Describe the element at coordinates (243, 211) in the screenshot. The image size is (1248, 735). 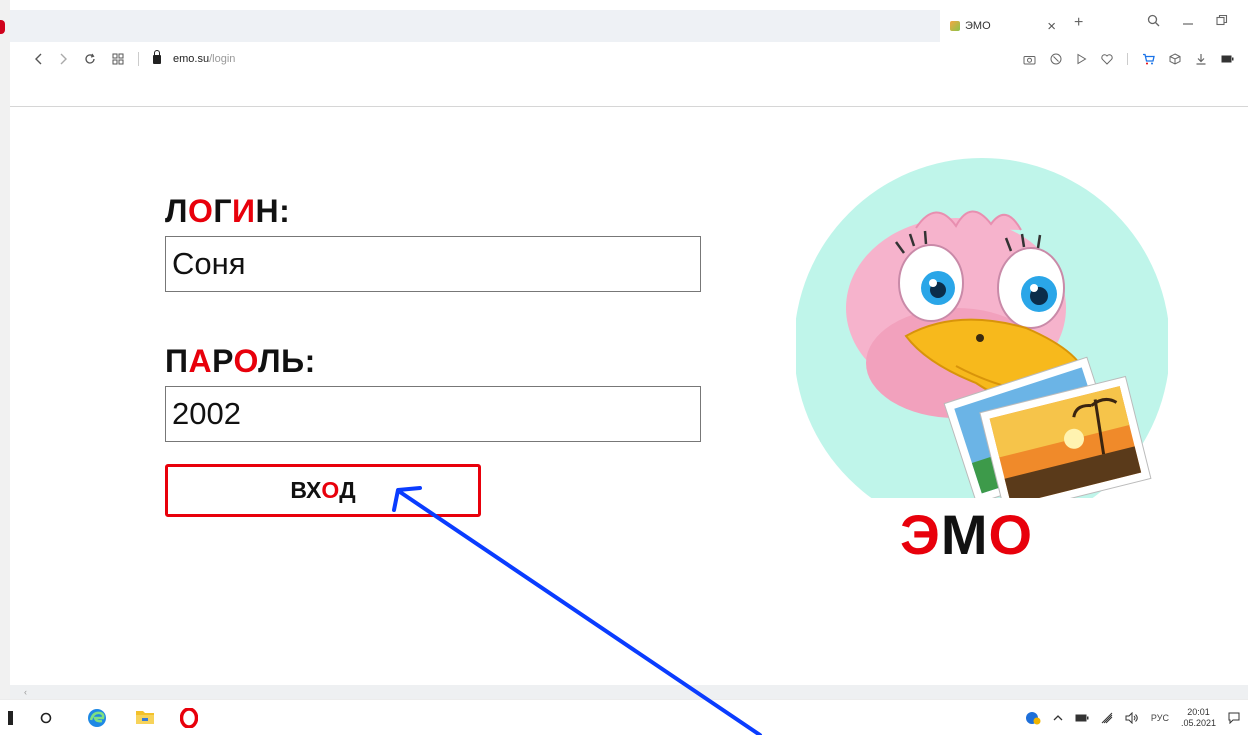
I see `login-label-part: И` at that location.